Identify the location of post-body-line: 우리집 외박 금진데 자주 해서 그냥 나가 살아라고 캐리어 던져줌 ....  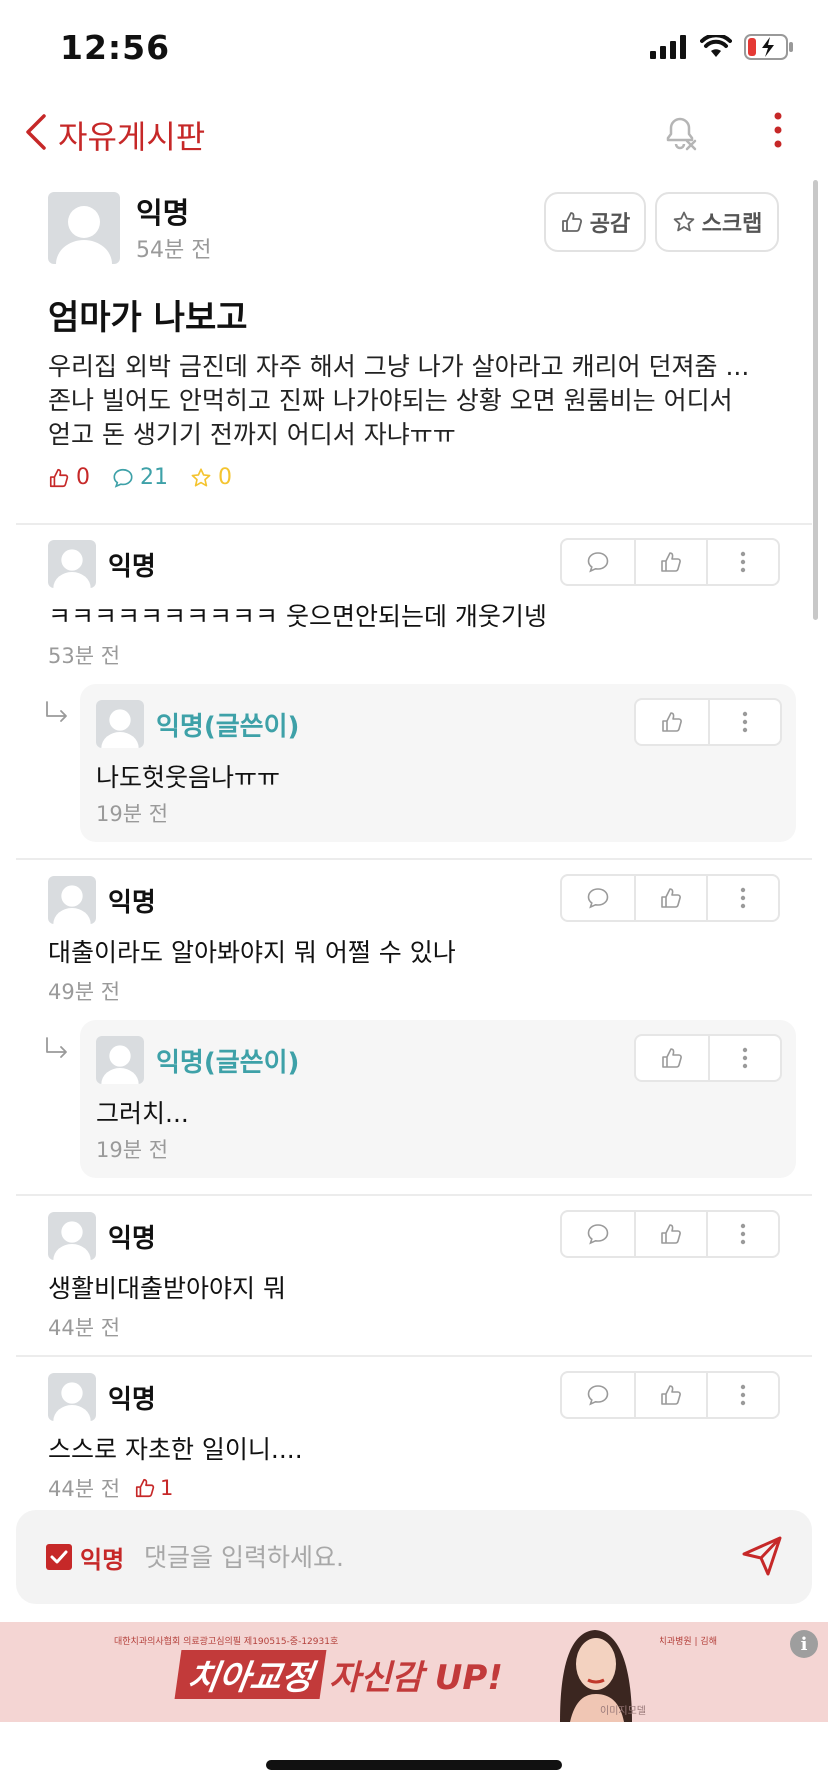
(399, 366).